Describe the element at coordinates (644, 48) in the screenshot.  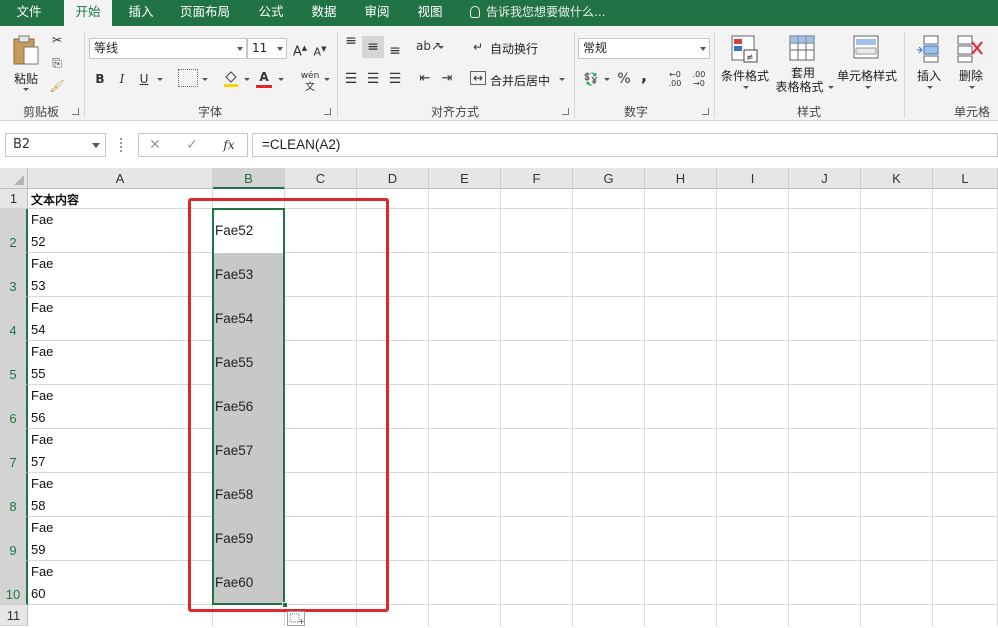
I see `number-format-select: 常规` at that location.